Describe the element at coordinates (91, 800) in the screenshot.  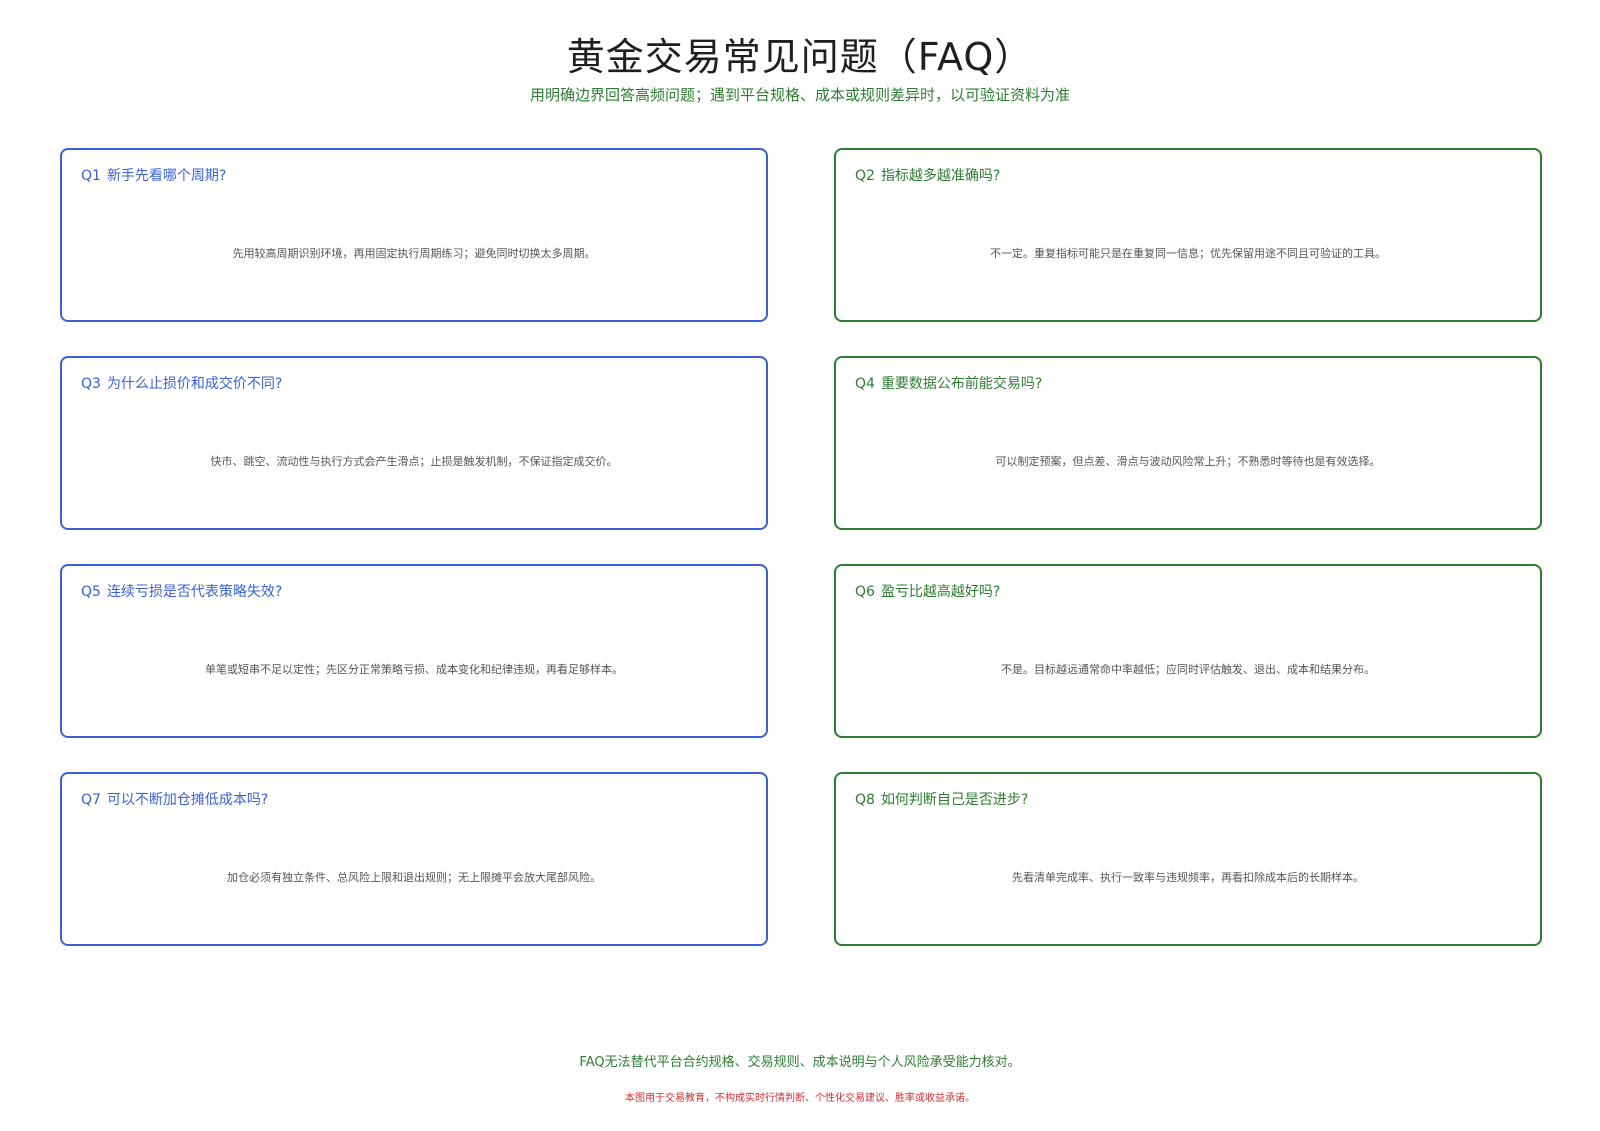
I see `faq-number: Q7` at that location.